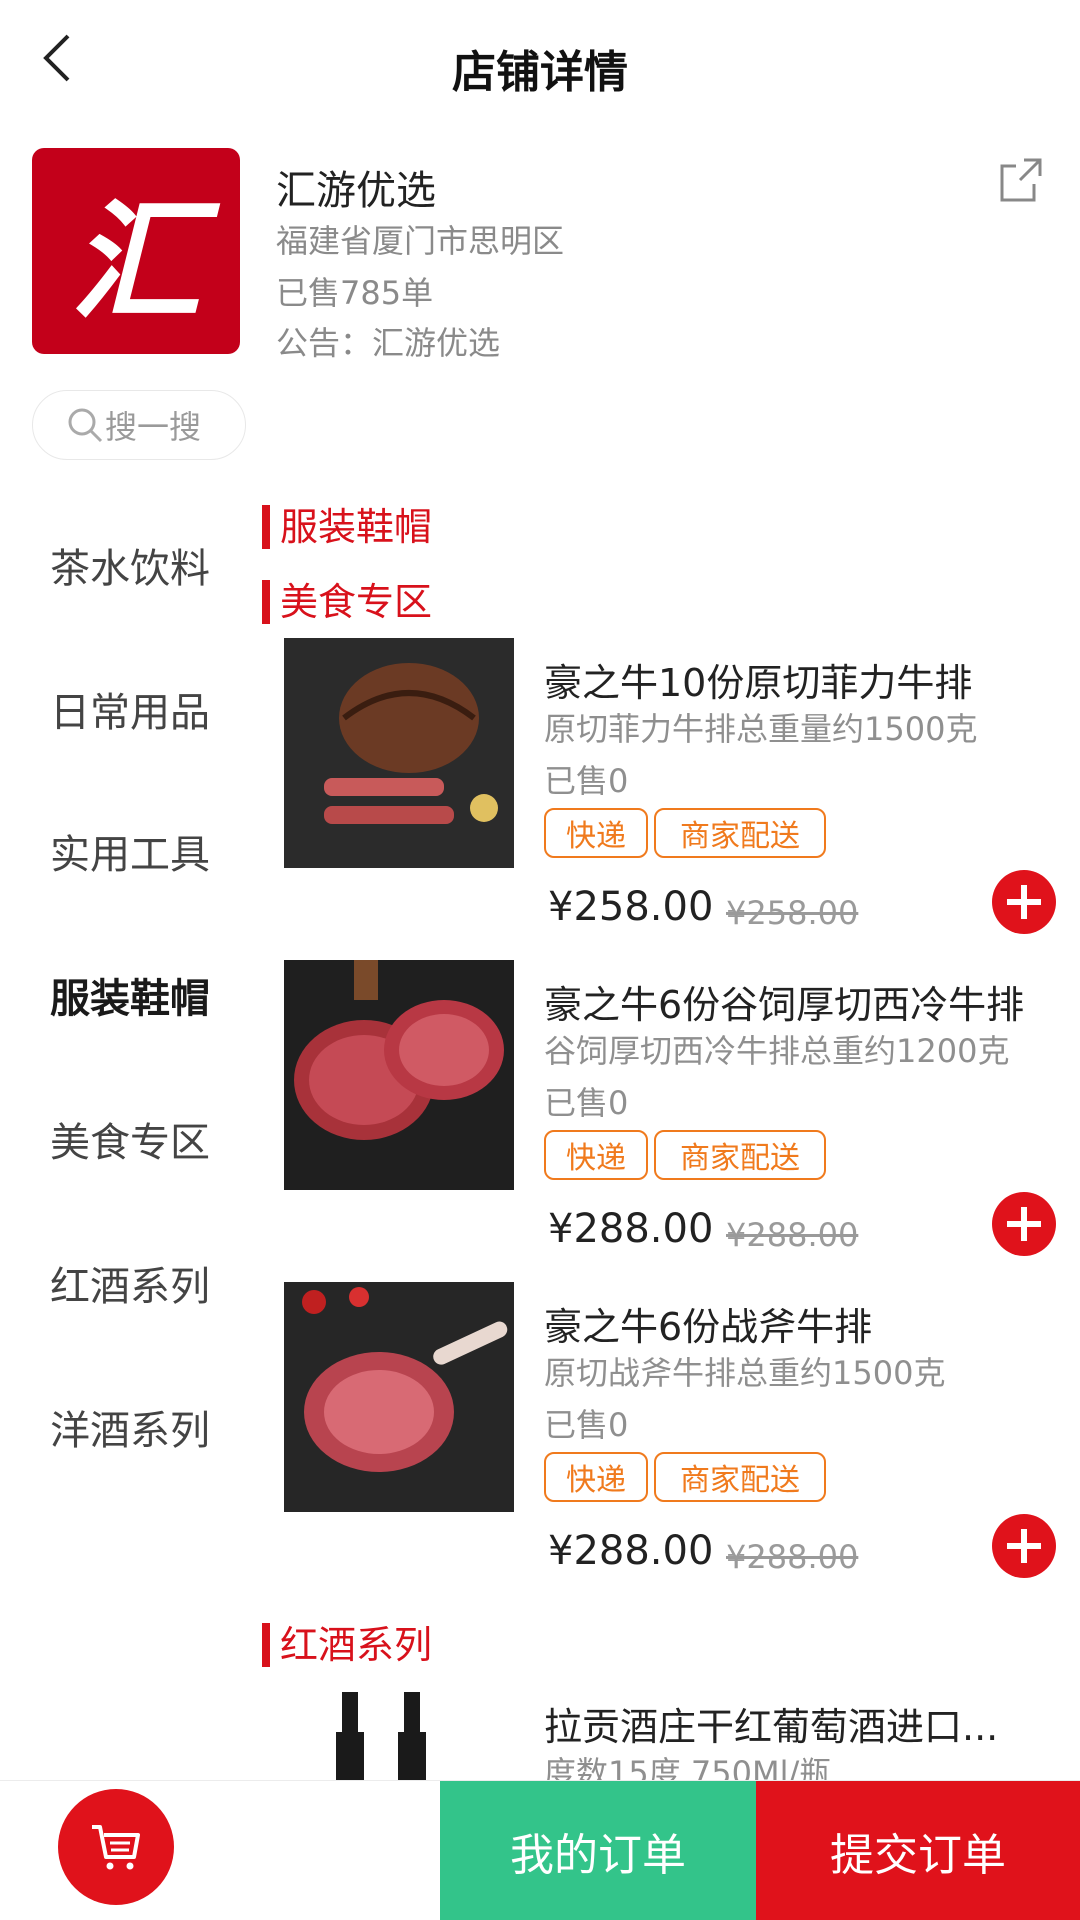 This screenshot has height=1920, width=1080. What do you see at coordinates (761, 729) in the screenshot?
I see `product-description: 原切菲力牛排总重量约1500克` at bounding box center [761, 729].